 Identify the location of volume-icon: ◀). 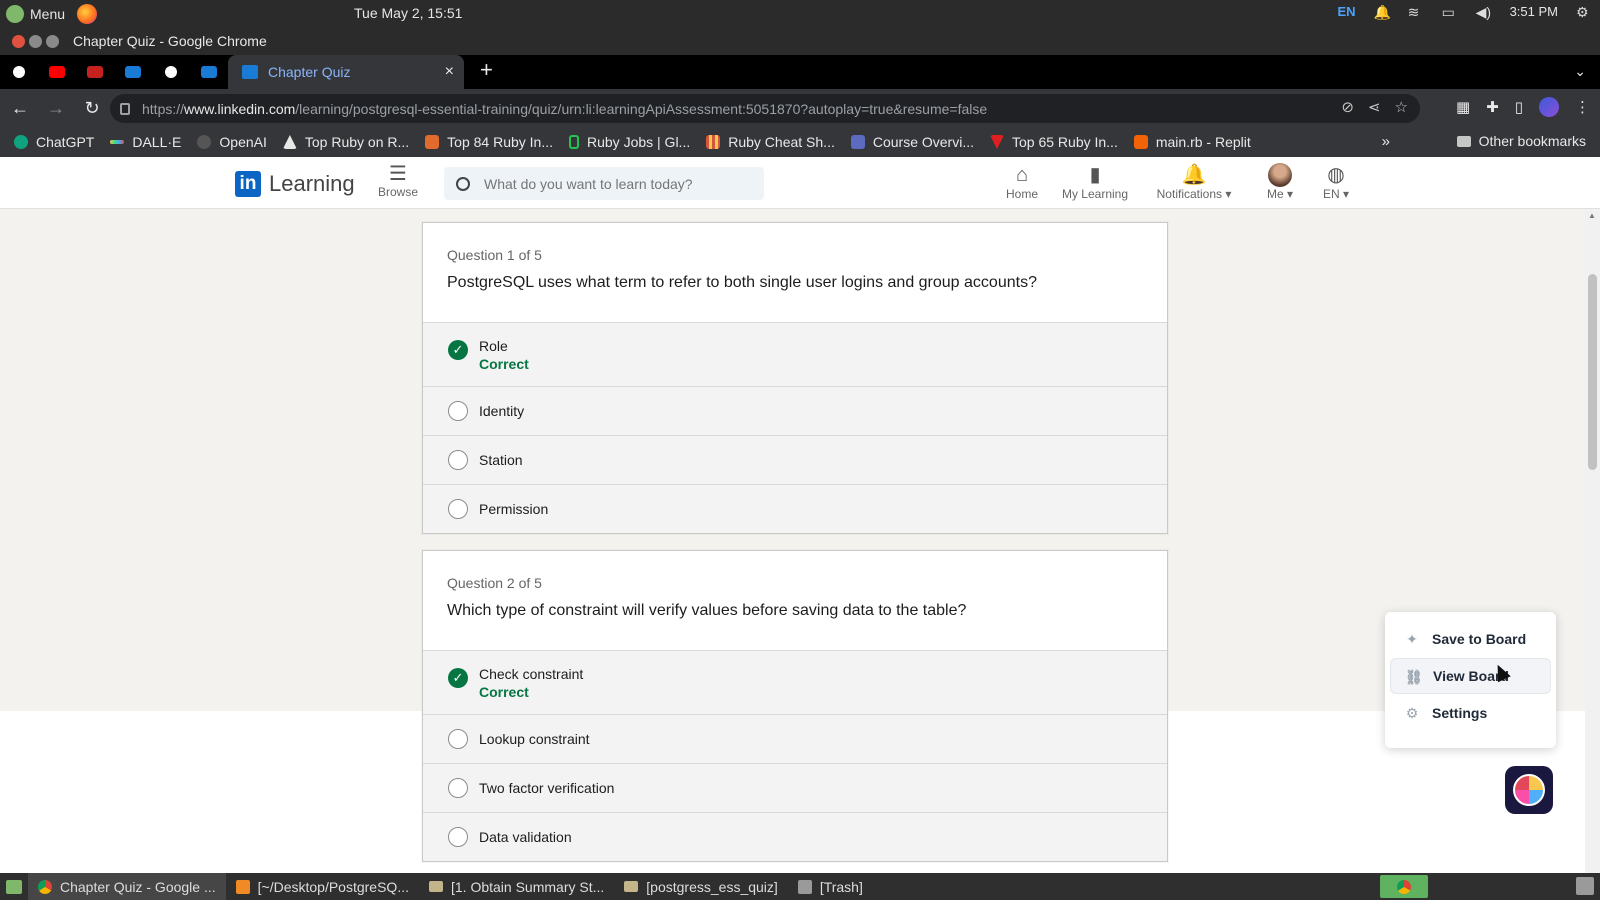
(1484, 12).